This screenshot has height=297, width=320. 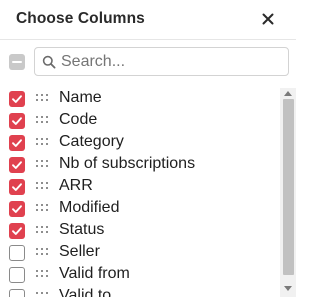 I want to click on column-label: Name, so click(x=80, y=97).